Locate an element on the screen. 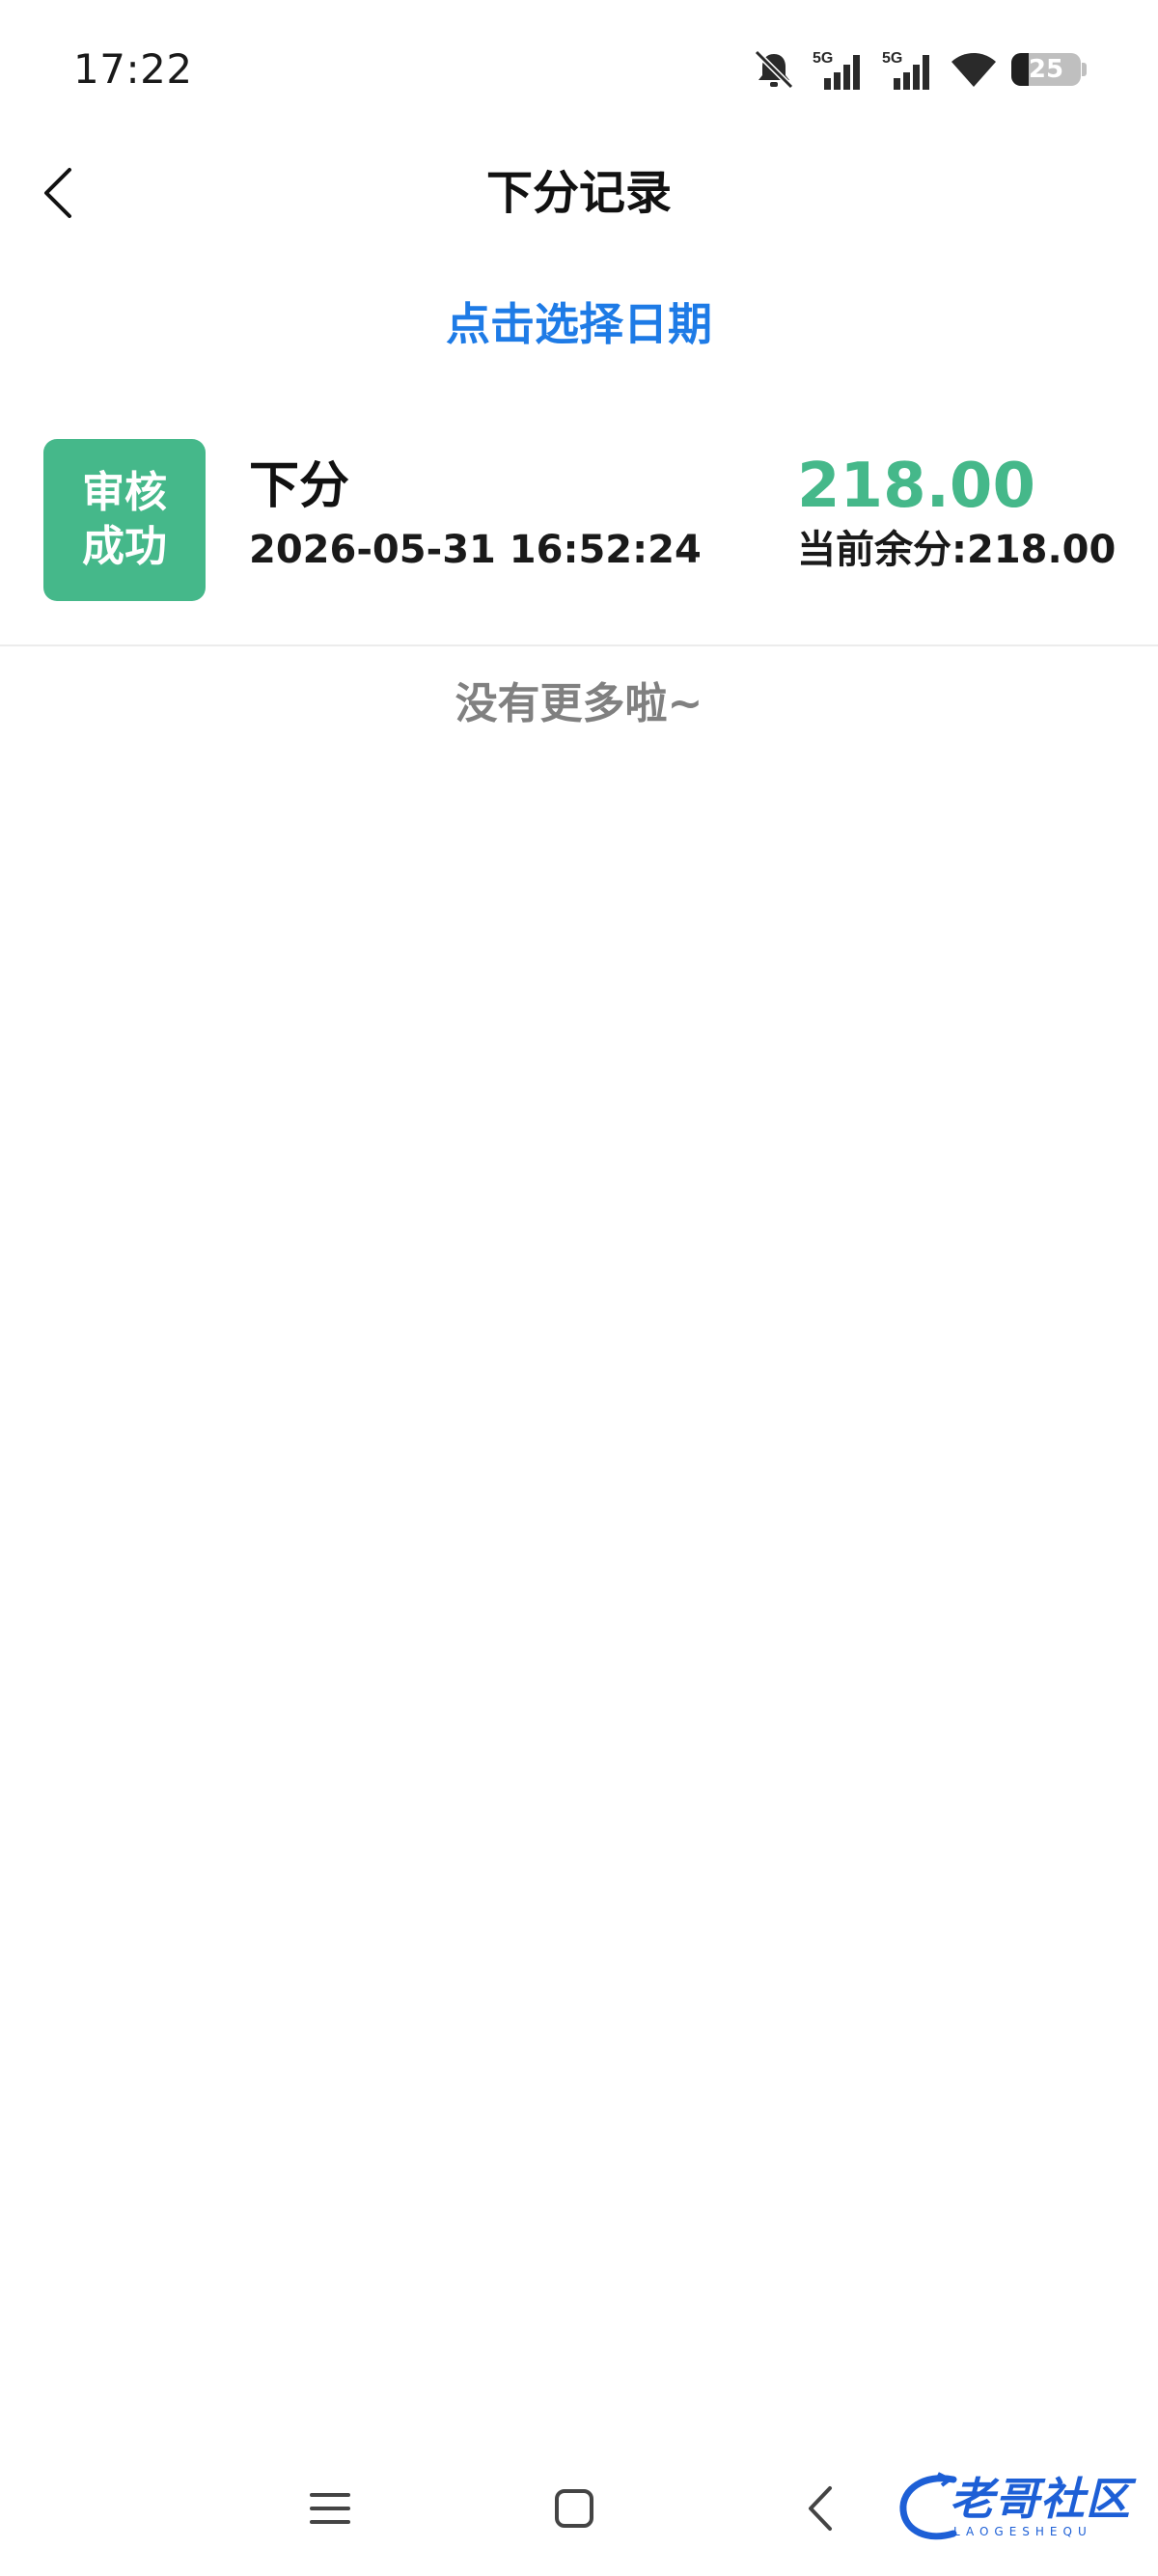 The height and width of the screenshot is (2576, 1158). record-datetime: 2026-05-31 16:52:24 is located at coordinates (475, 550).